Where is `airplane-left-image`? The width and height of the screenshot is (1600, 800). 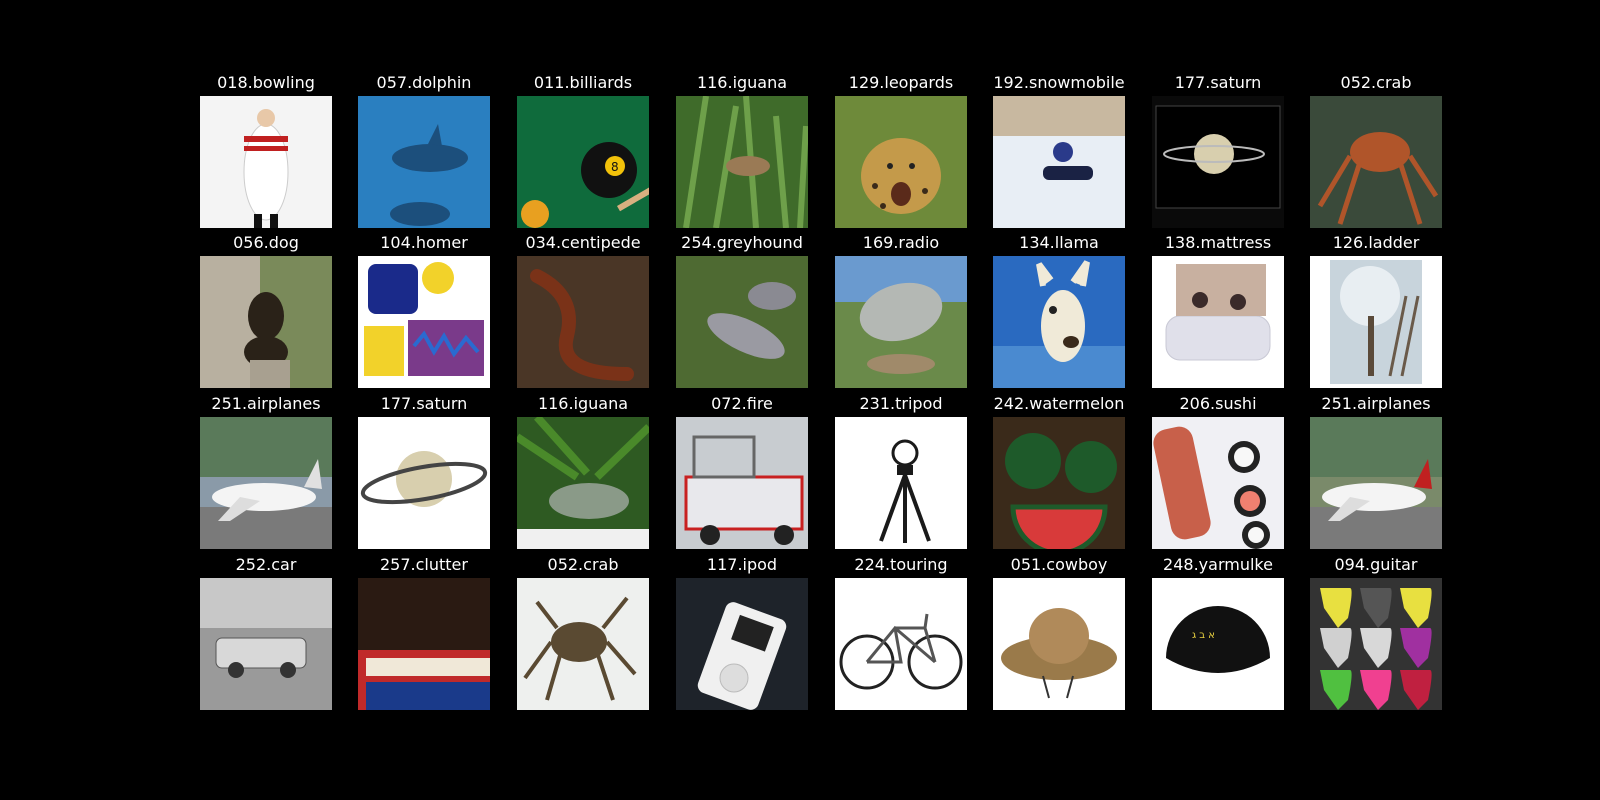
airplane-left-image is located at coordinates (266, 483).